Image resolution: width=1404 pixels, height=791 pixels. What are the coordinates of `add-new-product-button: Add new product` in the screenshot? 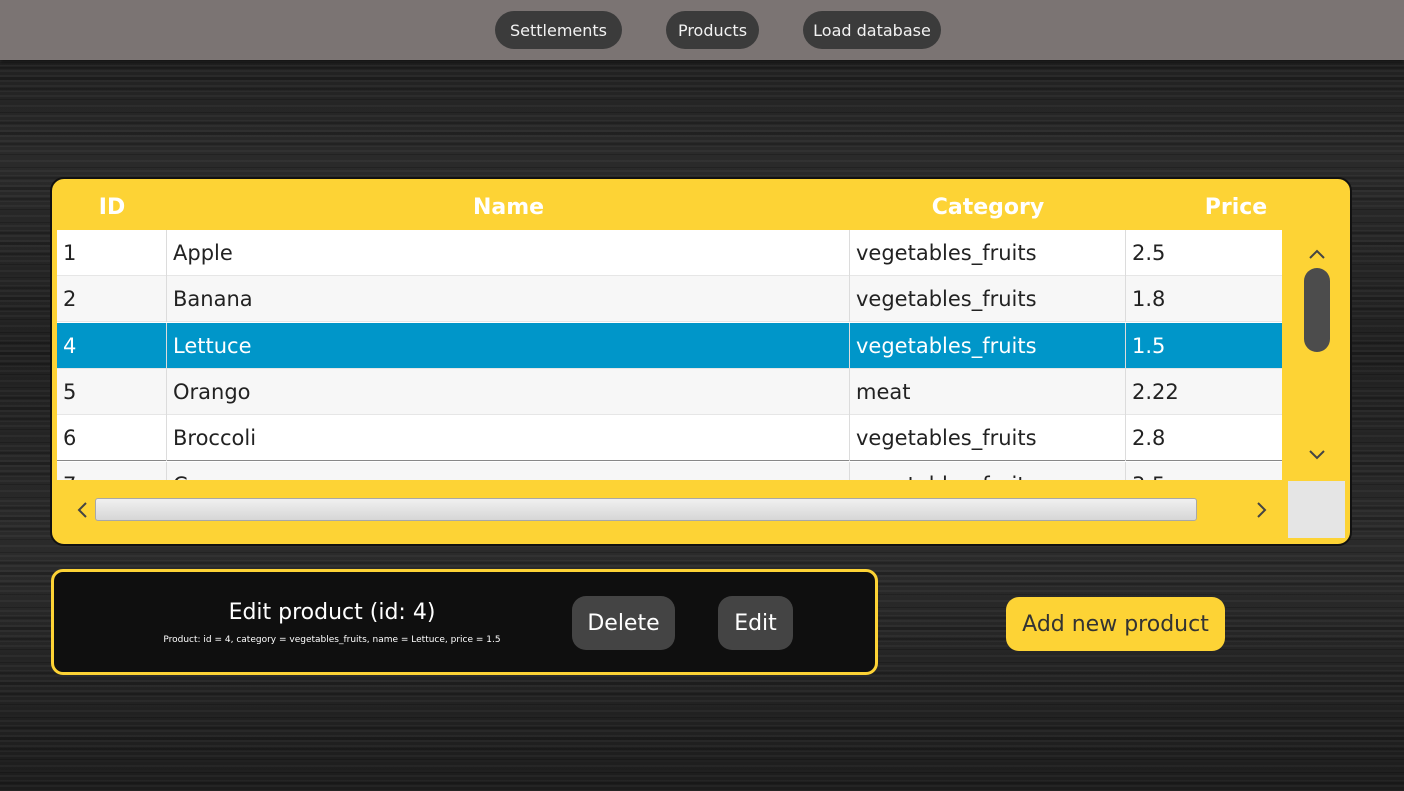 It's located at (1115, 624).